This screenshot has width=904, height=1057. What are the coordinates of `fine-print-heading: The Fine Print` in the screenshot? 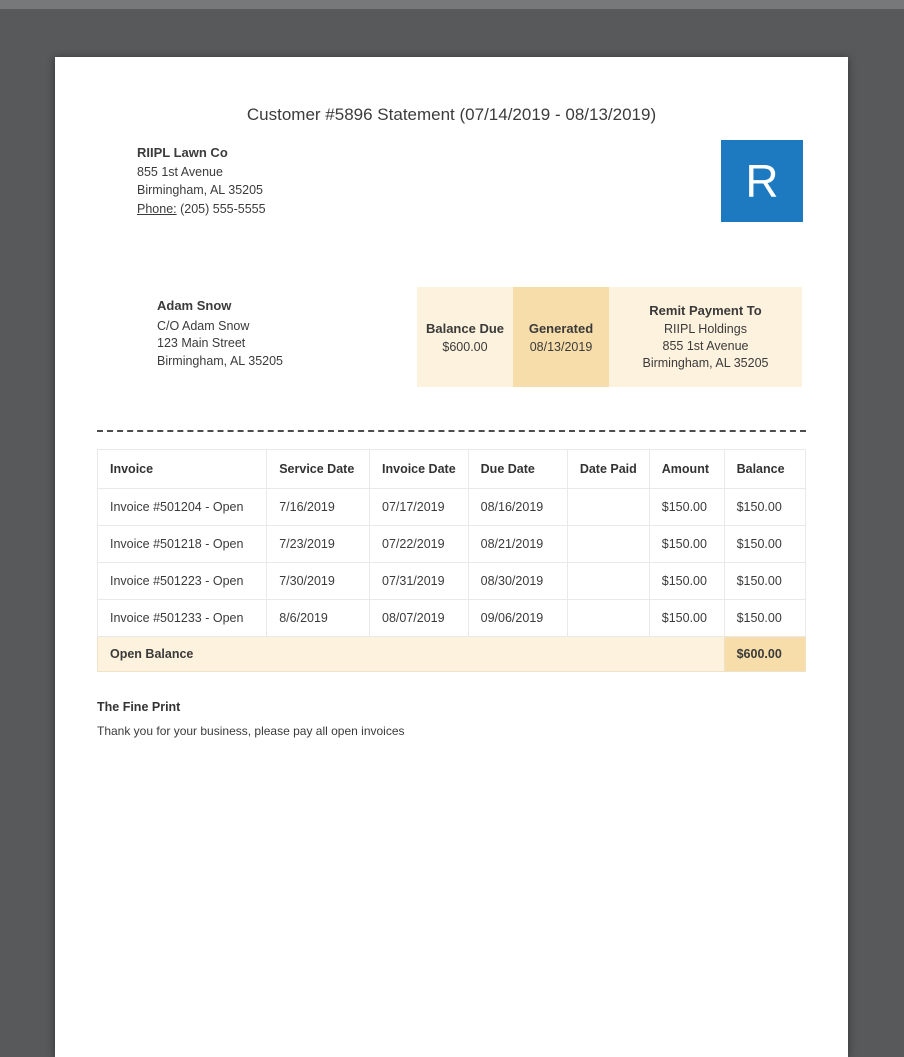 It's located at (139, 707).